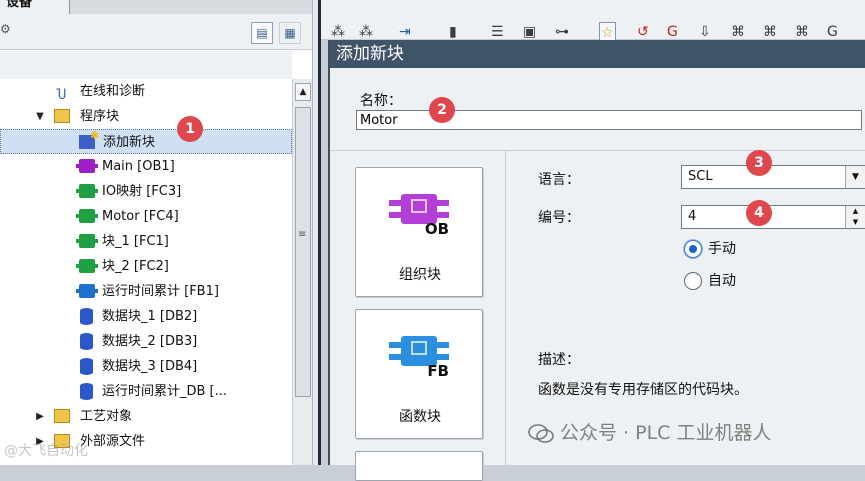  I want to click on language-select: SCL ▼, so click(773, 177).